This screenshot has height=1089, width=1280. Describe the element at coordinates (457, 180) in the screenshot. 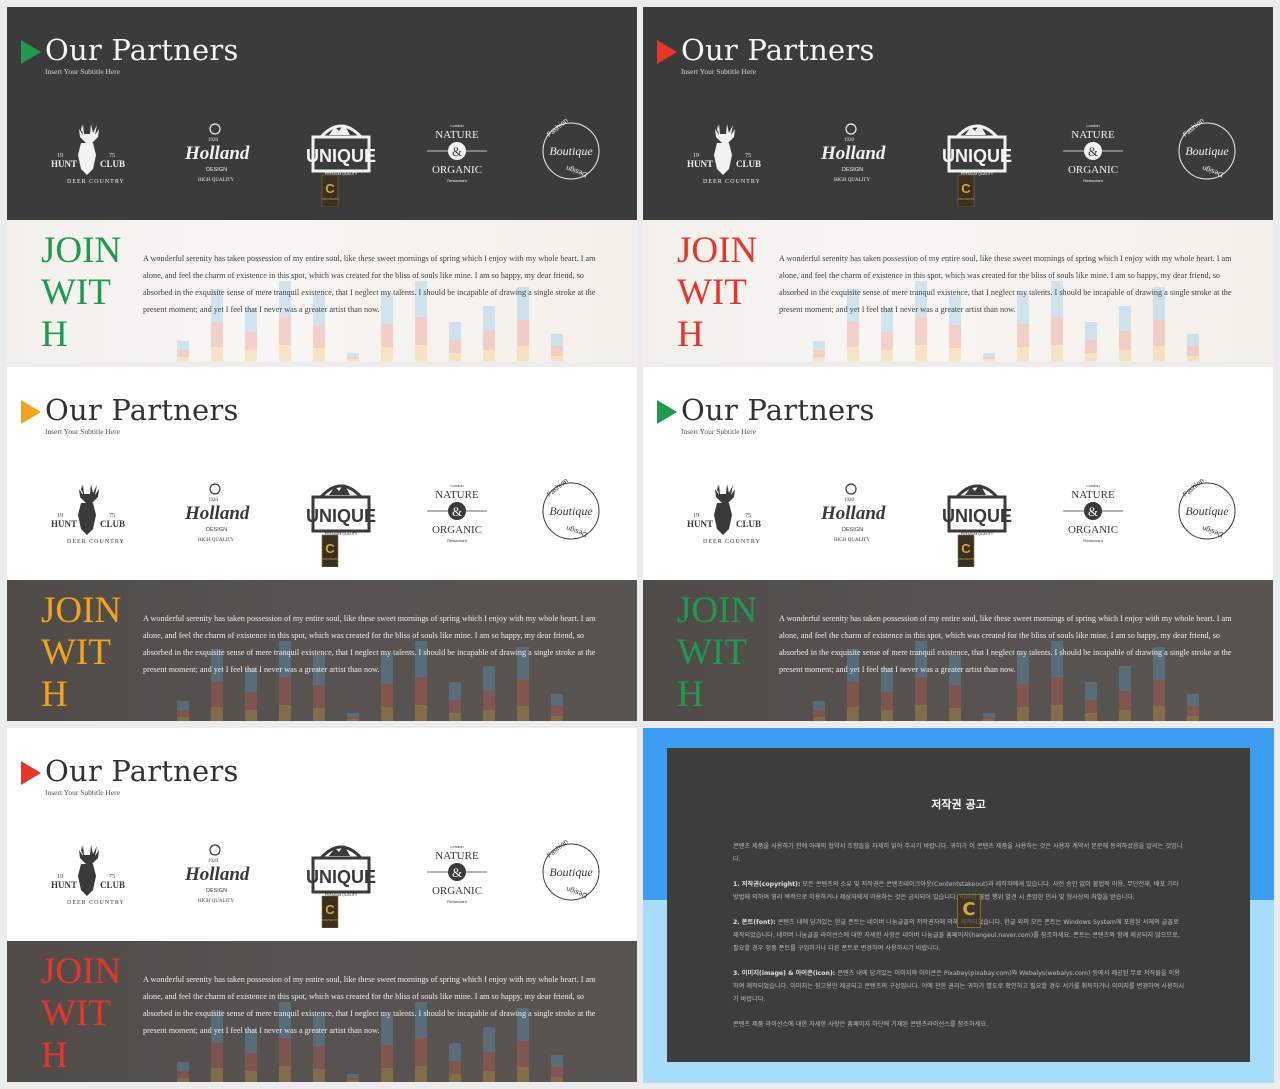

I see `svg-text: Restaurant` at that location.